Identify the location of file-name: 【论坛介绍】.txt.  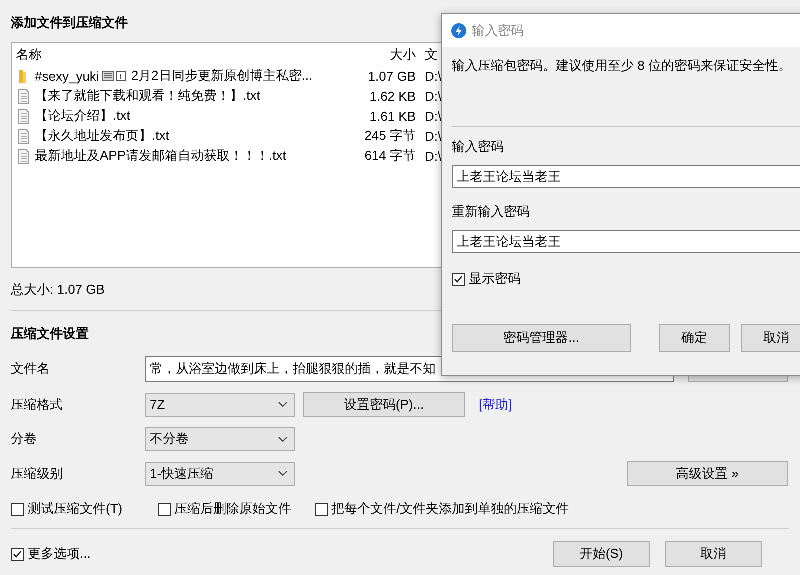
(82, 116).